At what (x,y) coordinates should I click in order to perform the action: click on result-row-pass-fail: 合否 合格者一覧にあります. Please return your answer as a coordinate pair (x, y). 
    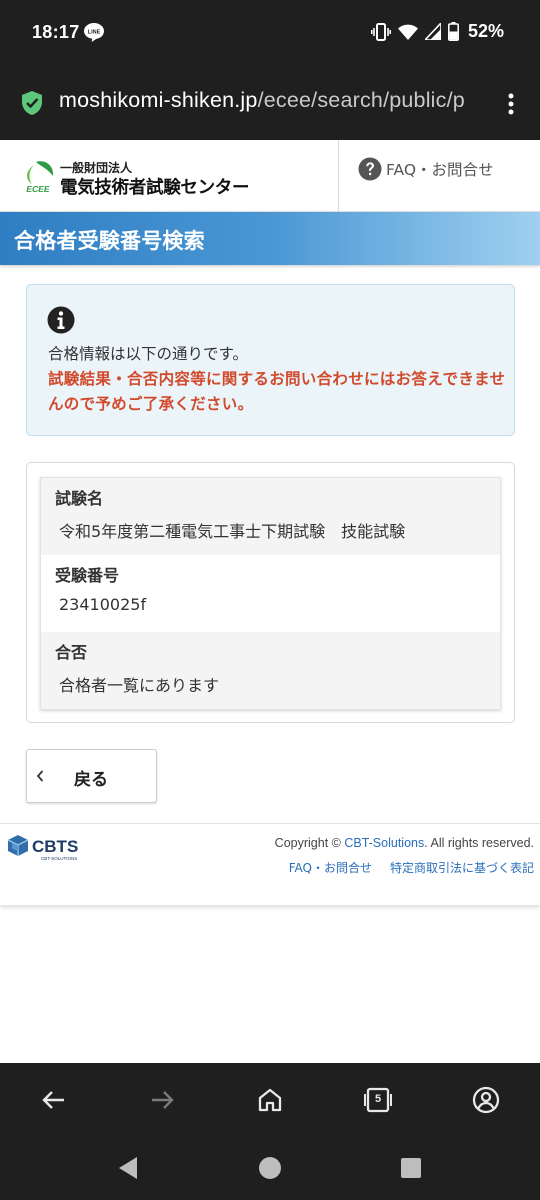
    Looking at the image, I should click on (270, 670).